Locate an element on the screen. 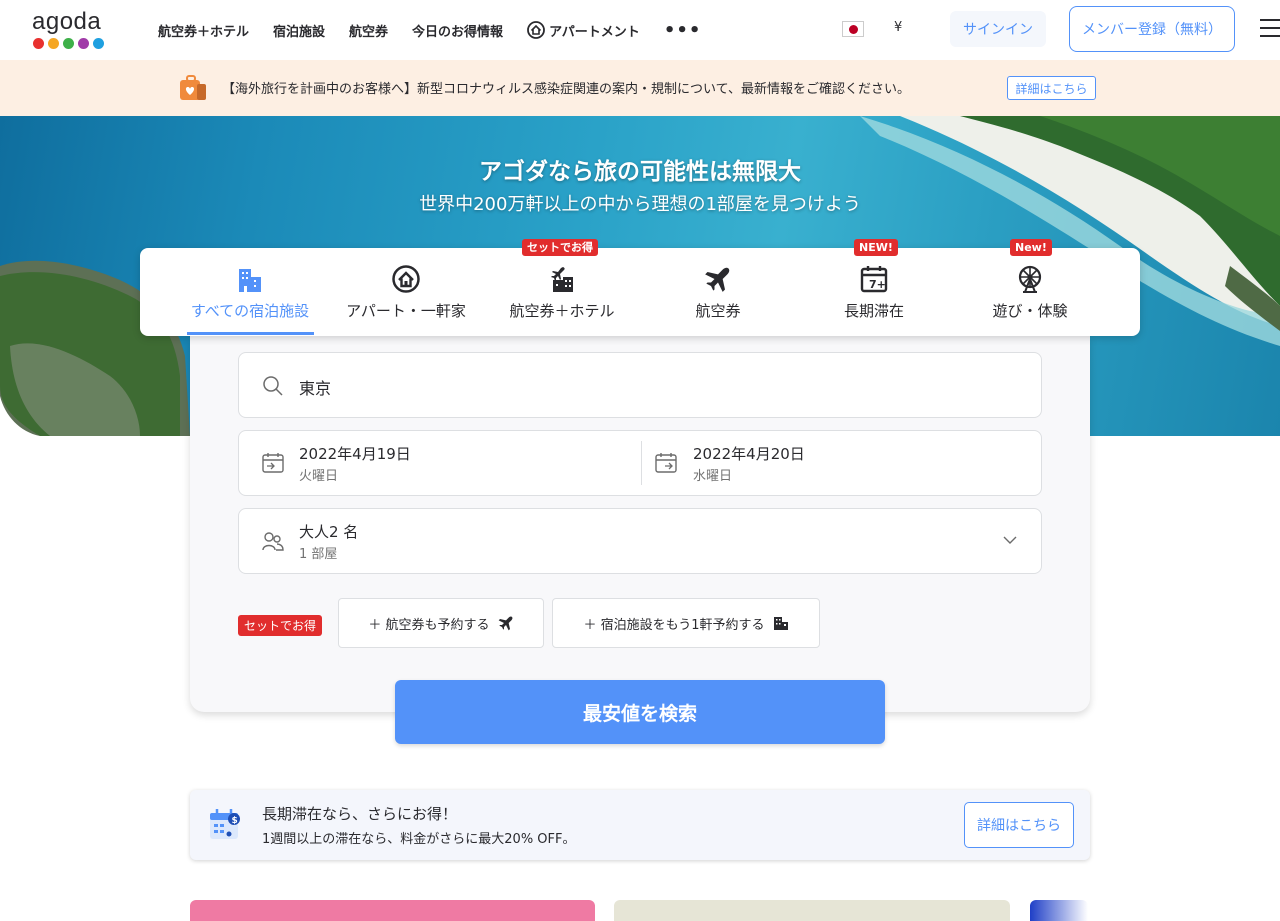  add-hotel-button: ＋ 宿泊施設をもう1軒予約する is located at coordinates (686, 623).